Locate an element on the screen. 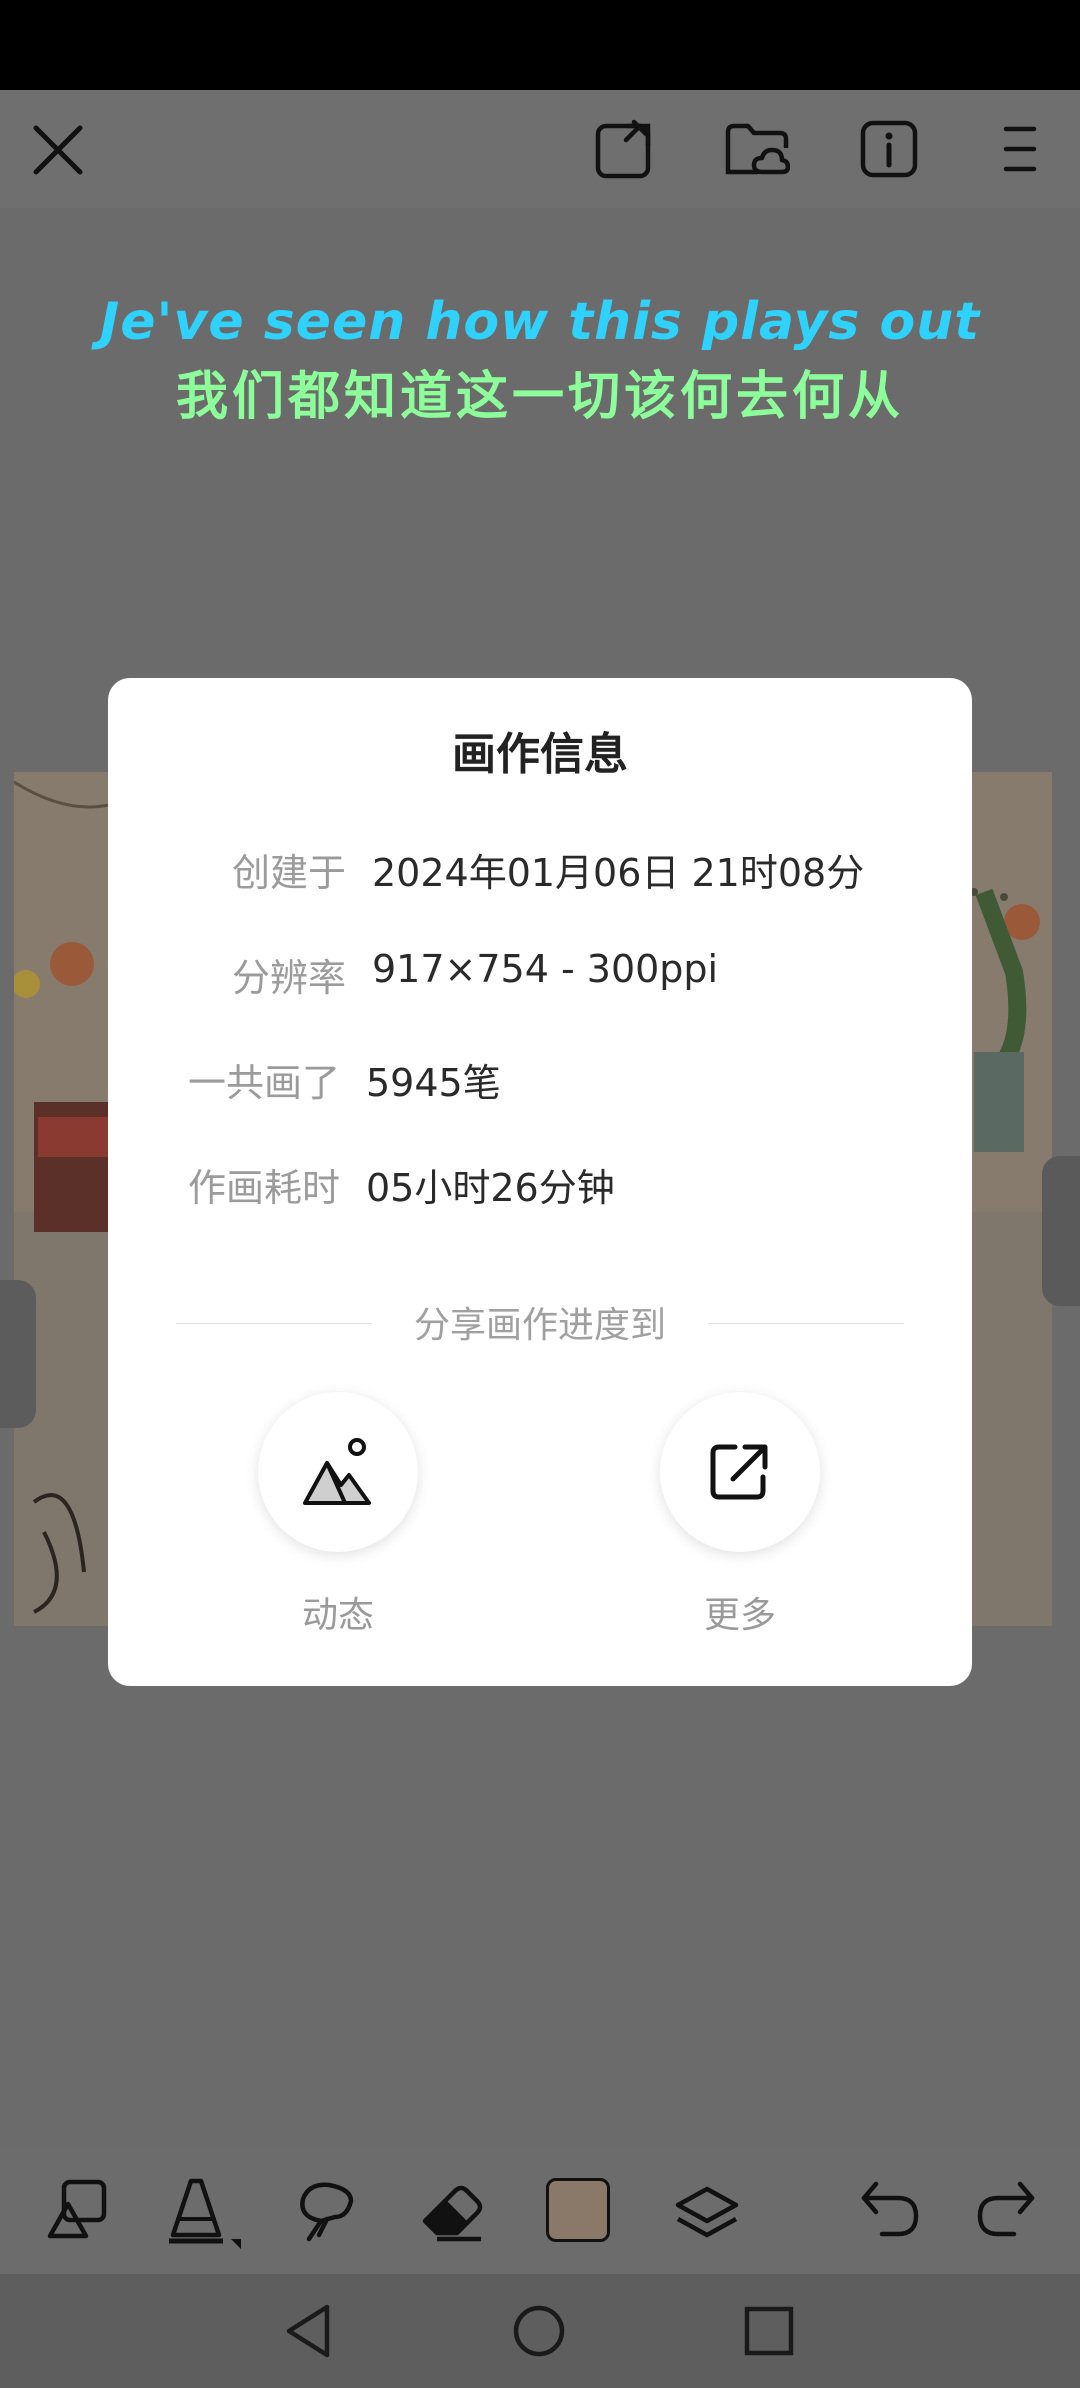  top-bar is located at coordinates (540, 149).